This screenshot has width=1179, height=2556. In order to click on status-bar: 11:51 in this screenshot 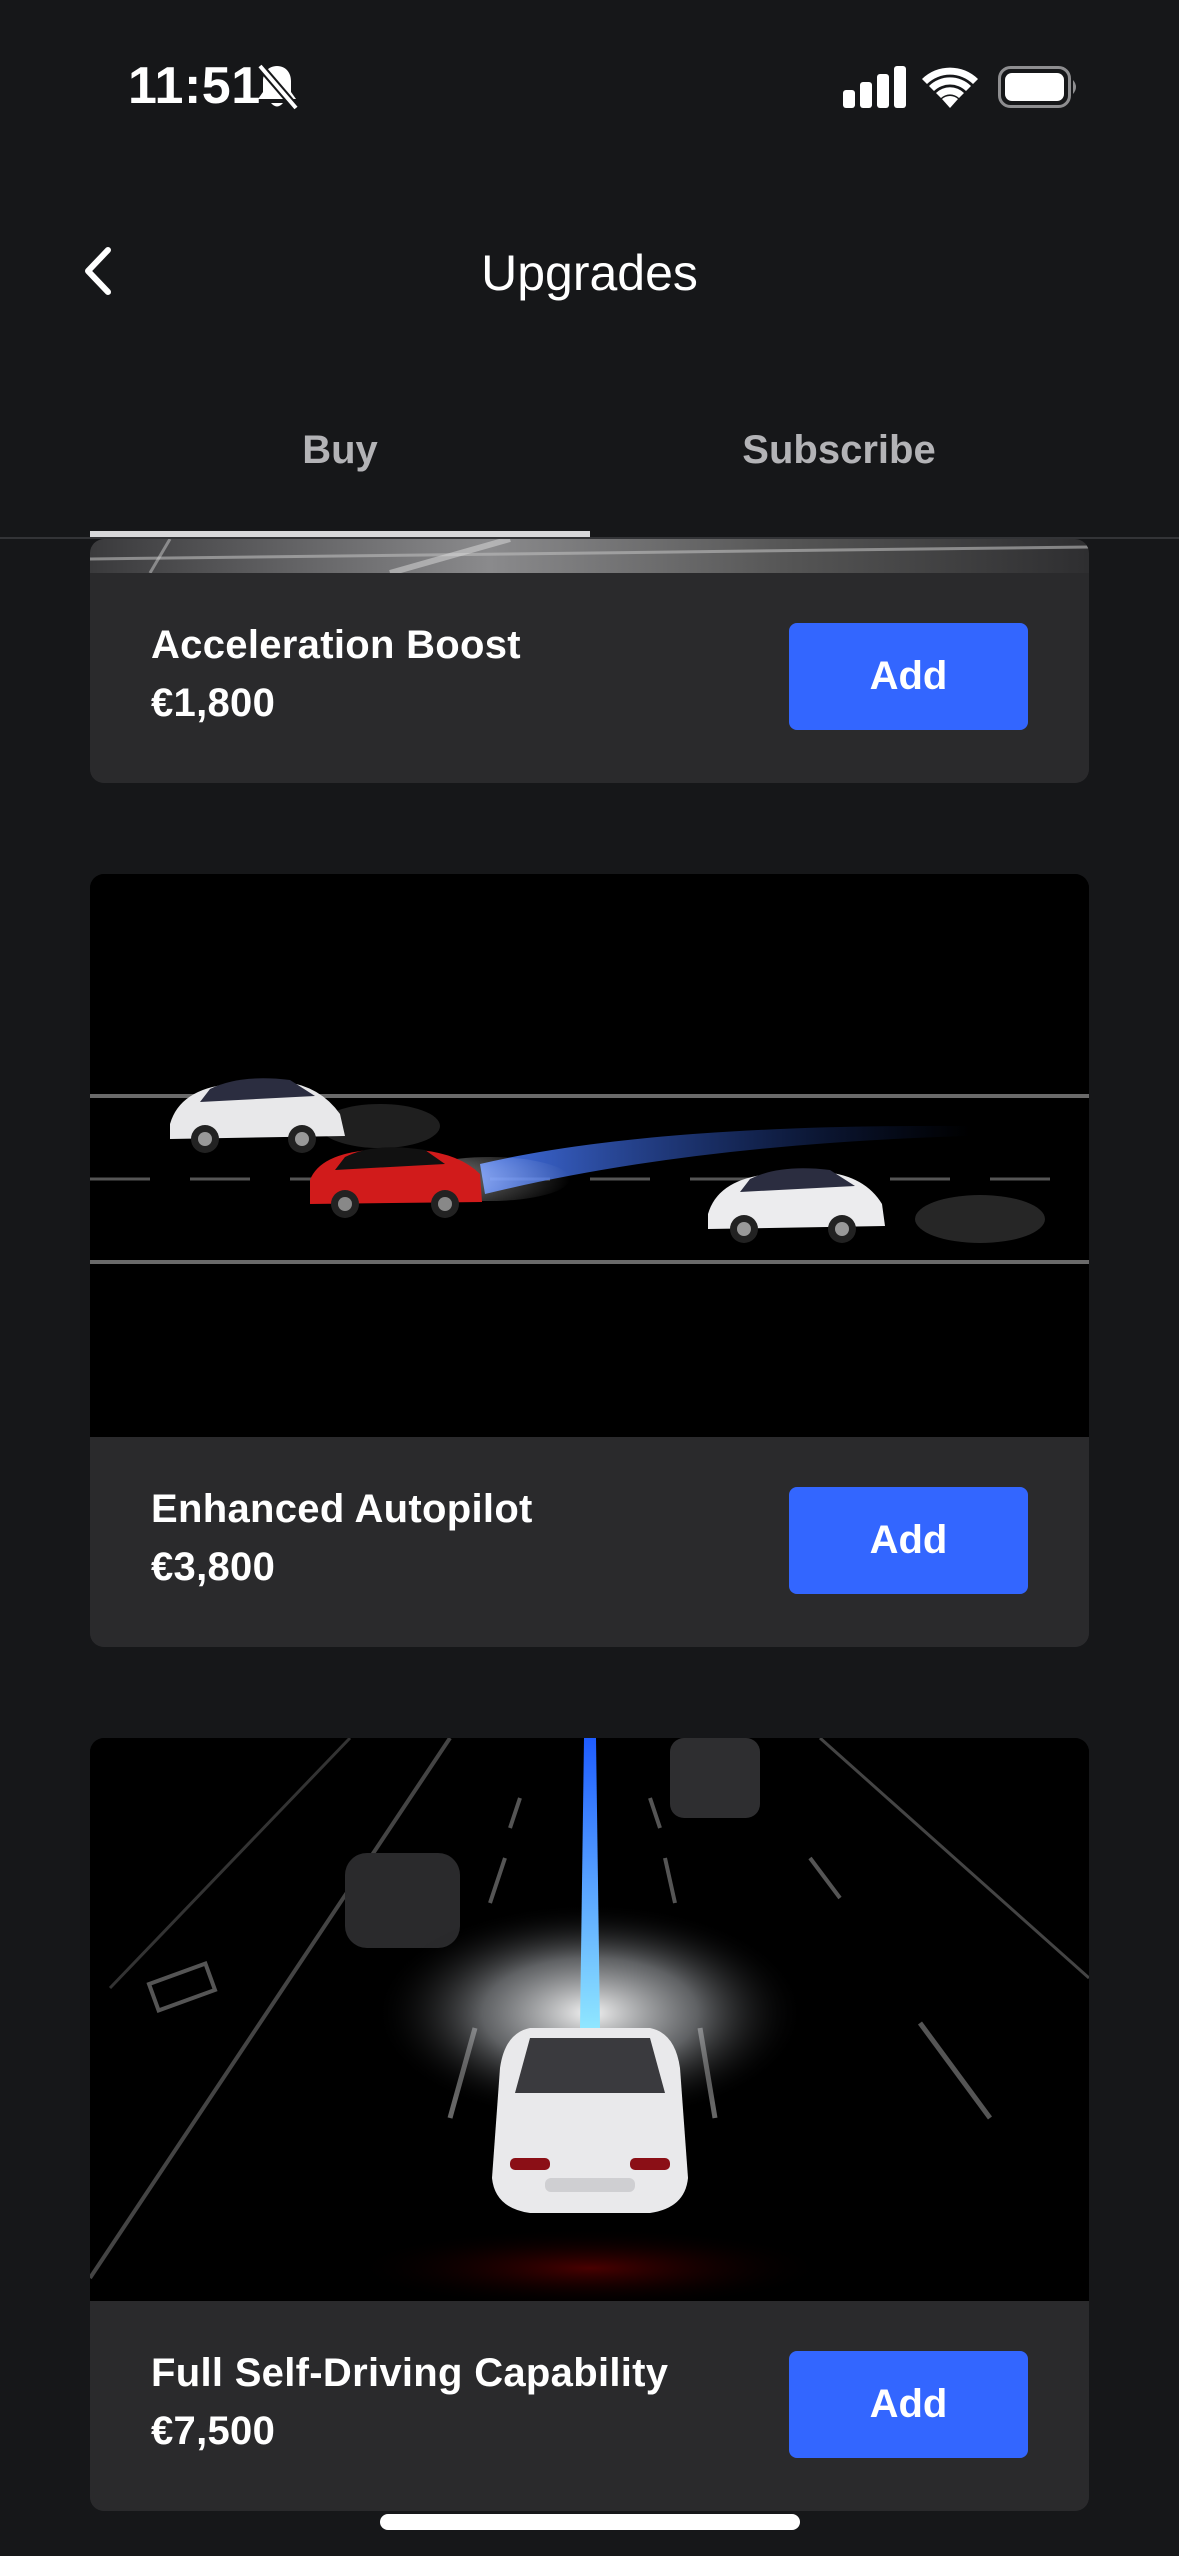, I will do `click(589, 85)`.